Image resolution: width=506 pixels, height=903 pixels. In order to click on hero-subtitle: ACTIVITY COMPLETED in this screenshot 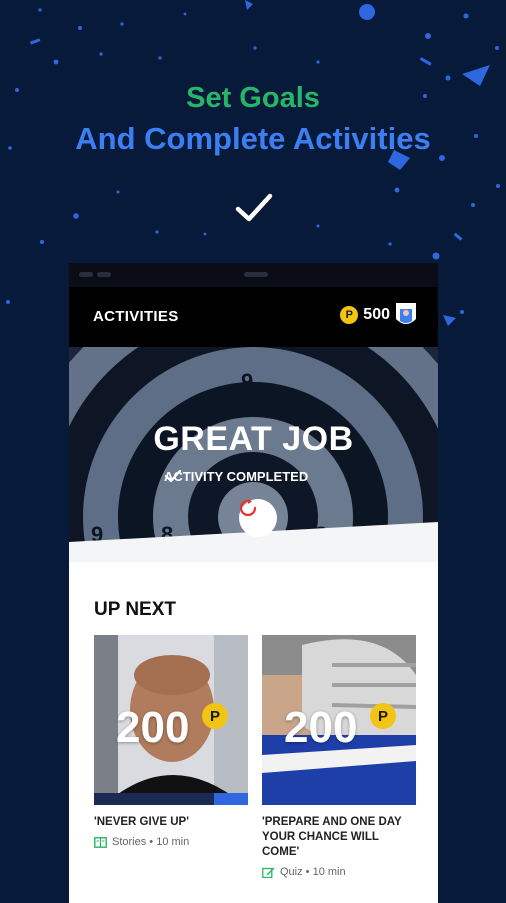, I will do `click(236, 476)`.